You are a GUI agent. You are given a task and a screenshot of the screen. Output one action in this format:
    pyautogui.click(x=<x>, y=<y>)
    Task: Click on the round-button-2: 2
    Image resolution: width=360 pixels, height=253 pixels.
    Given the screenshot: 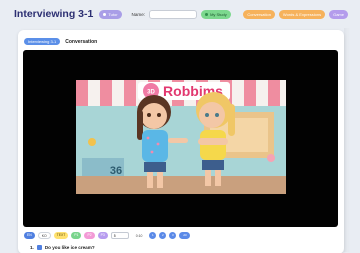 What is the action you would take?
    pyautogui.click(x=163, y=235)
    